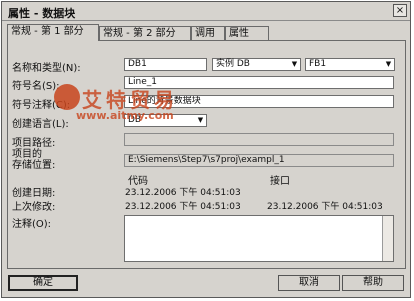 The height and width of the screenshot is (301, 414). I want to click on tab-general-part-2: 常规 - 第 2 部分, so click(145, 33).